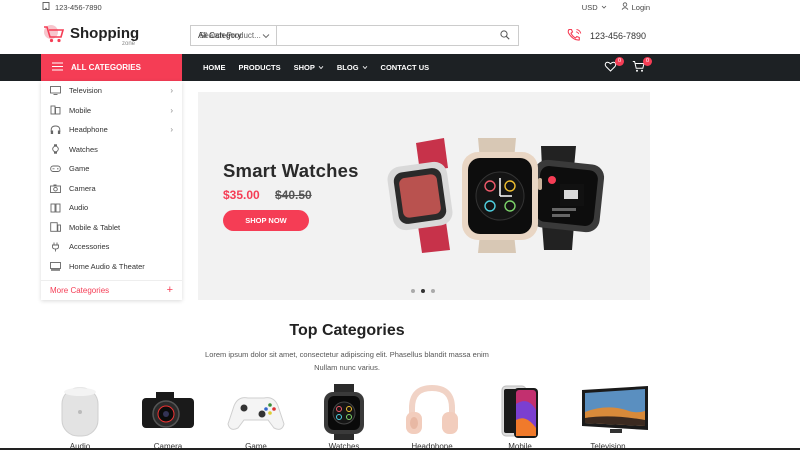  Describe the element at coordinates (72, 7) in the screenshot. I see `topbar-phone: 123-456-7890` at that location.